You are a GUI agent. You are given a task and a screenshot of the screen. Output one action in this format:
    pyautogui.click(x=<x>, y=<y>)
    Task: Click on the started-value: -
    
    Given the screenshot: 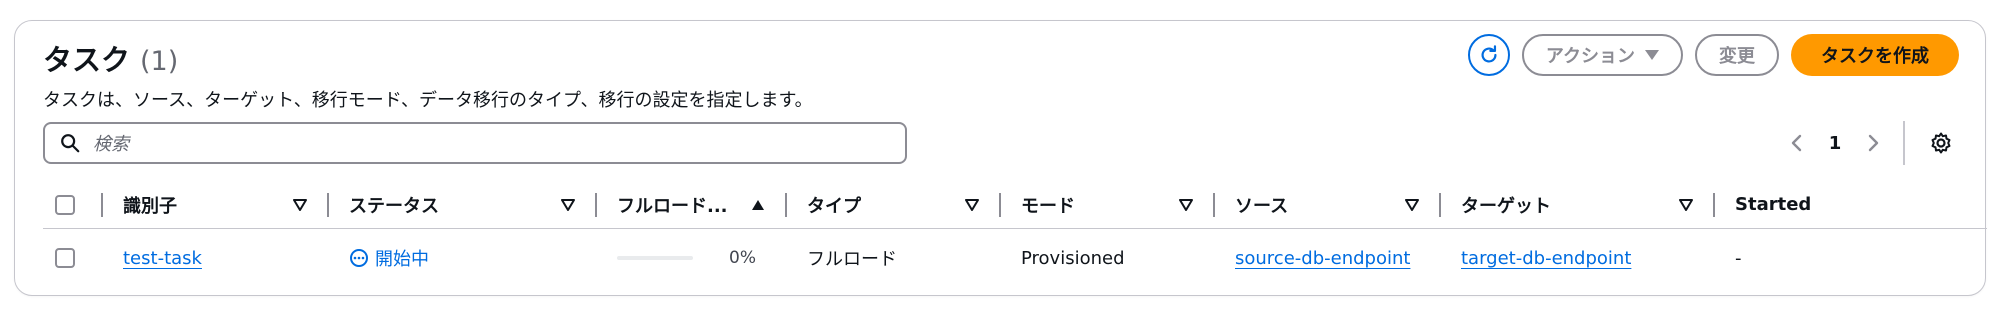 What is the action you would take?
    pyautogui.click(x=1738, y=258)
    